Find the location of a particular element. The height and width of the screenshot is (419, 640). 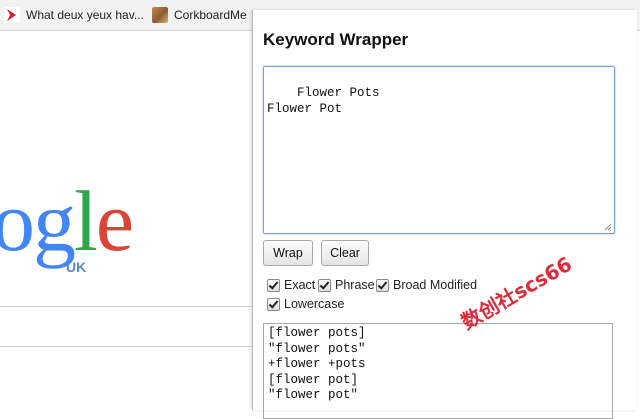

lowercase-checkbox is located at coordinates (273, 304).